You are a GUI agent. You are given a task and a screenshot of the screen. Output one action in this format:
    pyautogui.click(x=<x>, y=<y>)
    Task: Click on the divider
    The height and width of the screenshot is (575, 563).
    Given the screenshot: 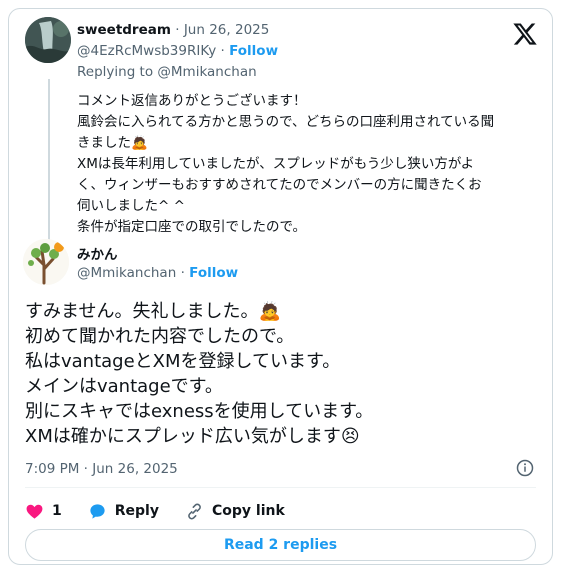 What is the action you would take?
    pyautogui.click(x=280, y=487)
    